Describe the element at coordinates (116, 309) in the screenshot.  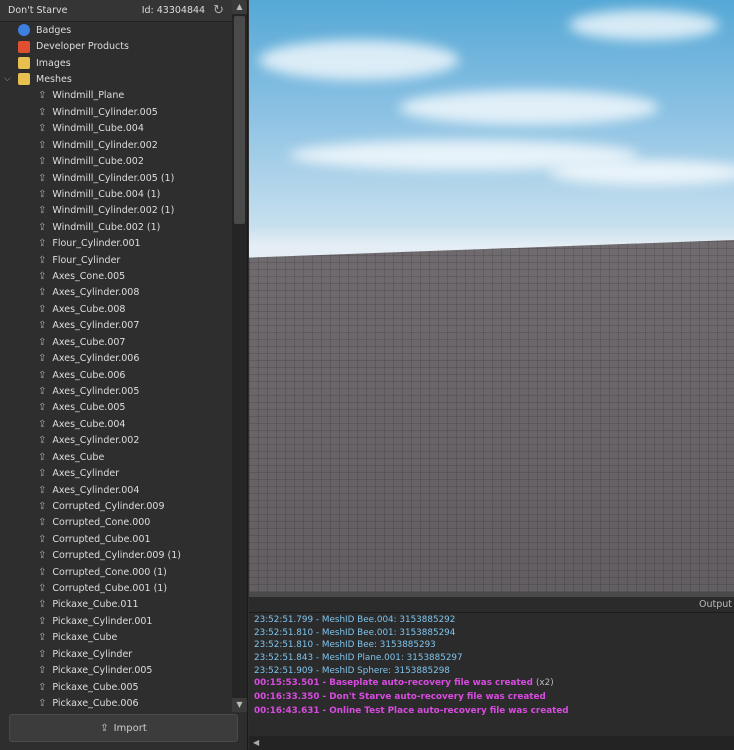
I see `mesh-item: ⇪ Axes_Cube.008` at that location.